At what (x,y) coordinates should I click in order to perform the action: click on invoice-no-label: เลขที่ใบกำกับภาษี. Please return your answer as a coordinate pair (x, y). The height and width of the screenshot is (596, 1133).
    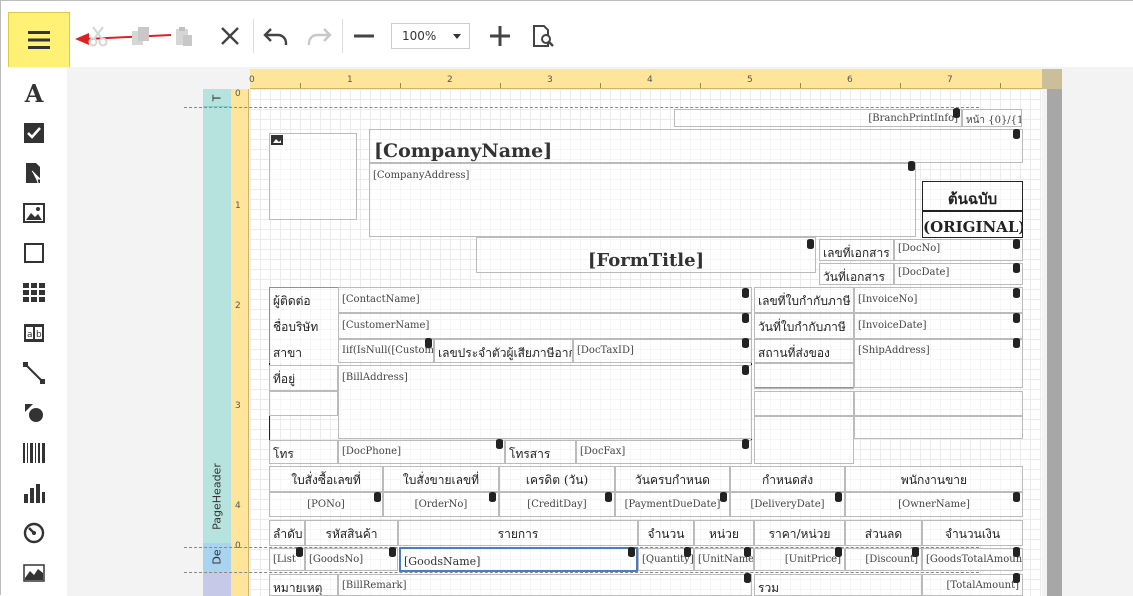
    Looking at the image, I should click on (804, 300).